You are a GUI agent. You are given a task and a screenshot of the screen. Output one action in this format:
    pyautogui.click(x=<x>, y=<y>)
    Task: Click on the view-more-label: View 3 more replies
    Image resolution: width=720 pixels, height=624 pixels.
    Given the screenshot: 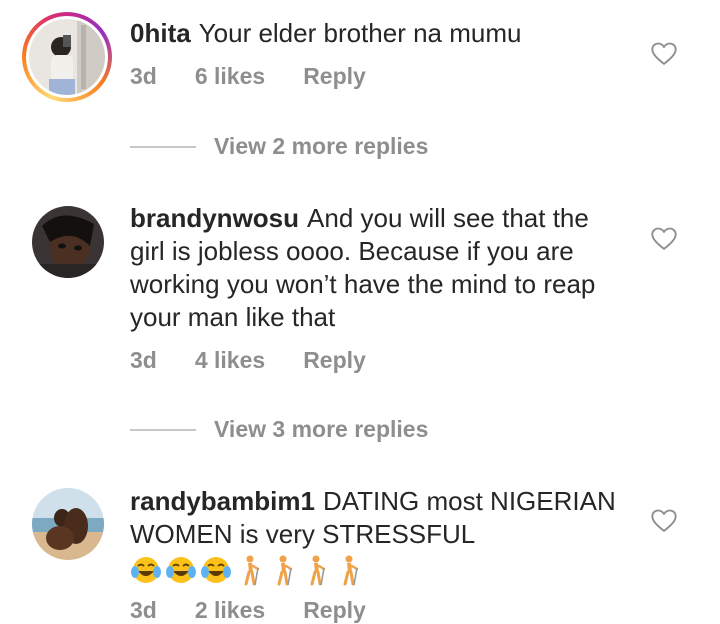 What is the action you would take?
    pyautogui.click(x=321, y=429)
    